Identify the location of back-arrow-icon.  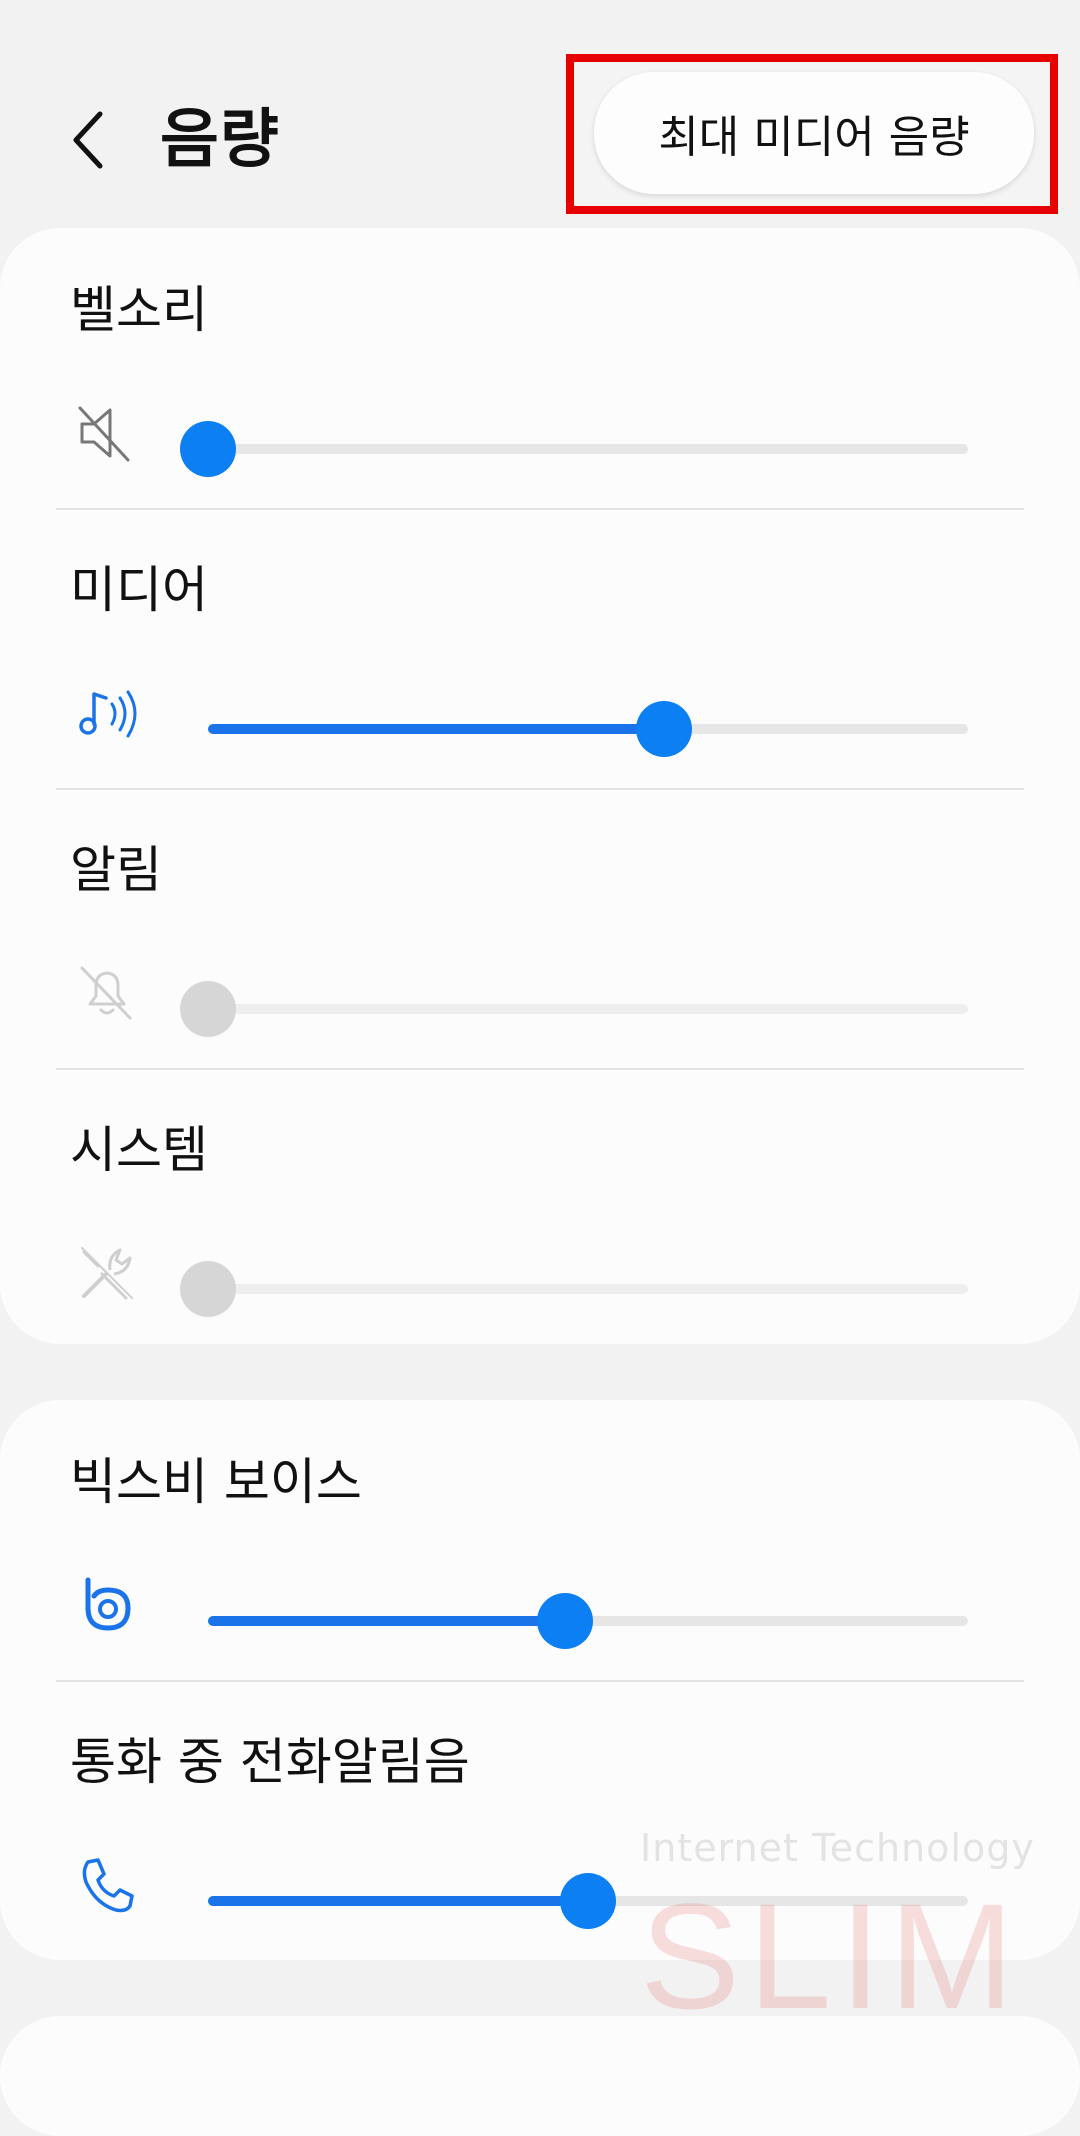
(88, 140).